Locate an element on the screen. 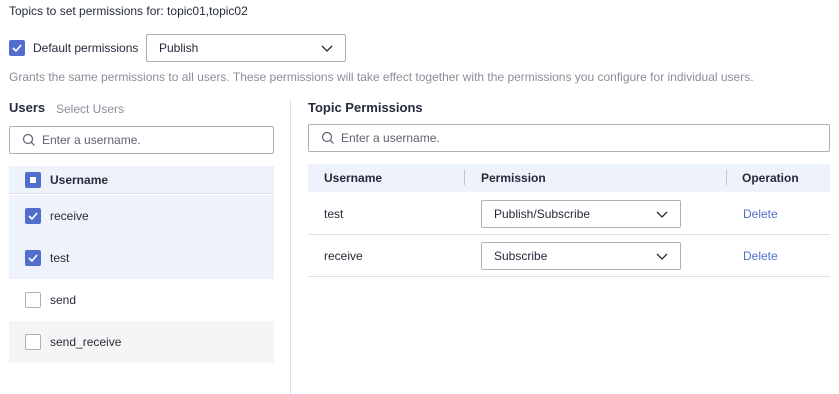 The image size is (839, 394). default-permissions-row: Default permissions is located at coordinates (73, 48).